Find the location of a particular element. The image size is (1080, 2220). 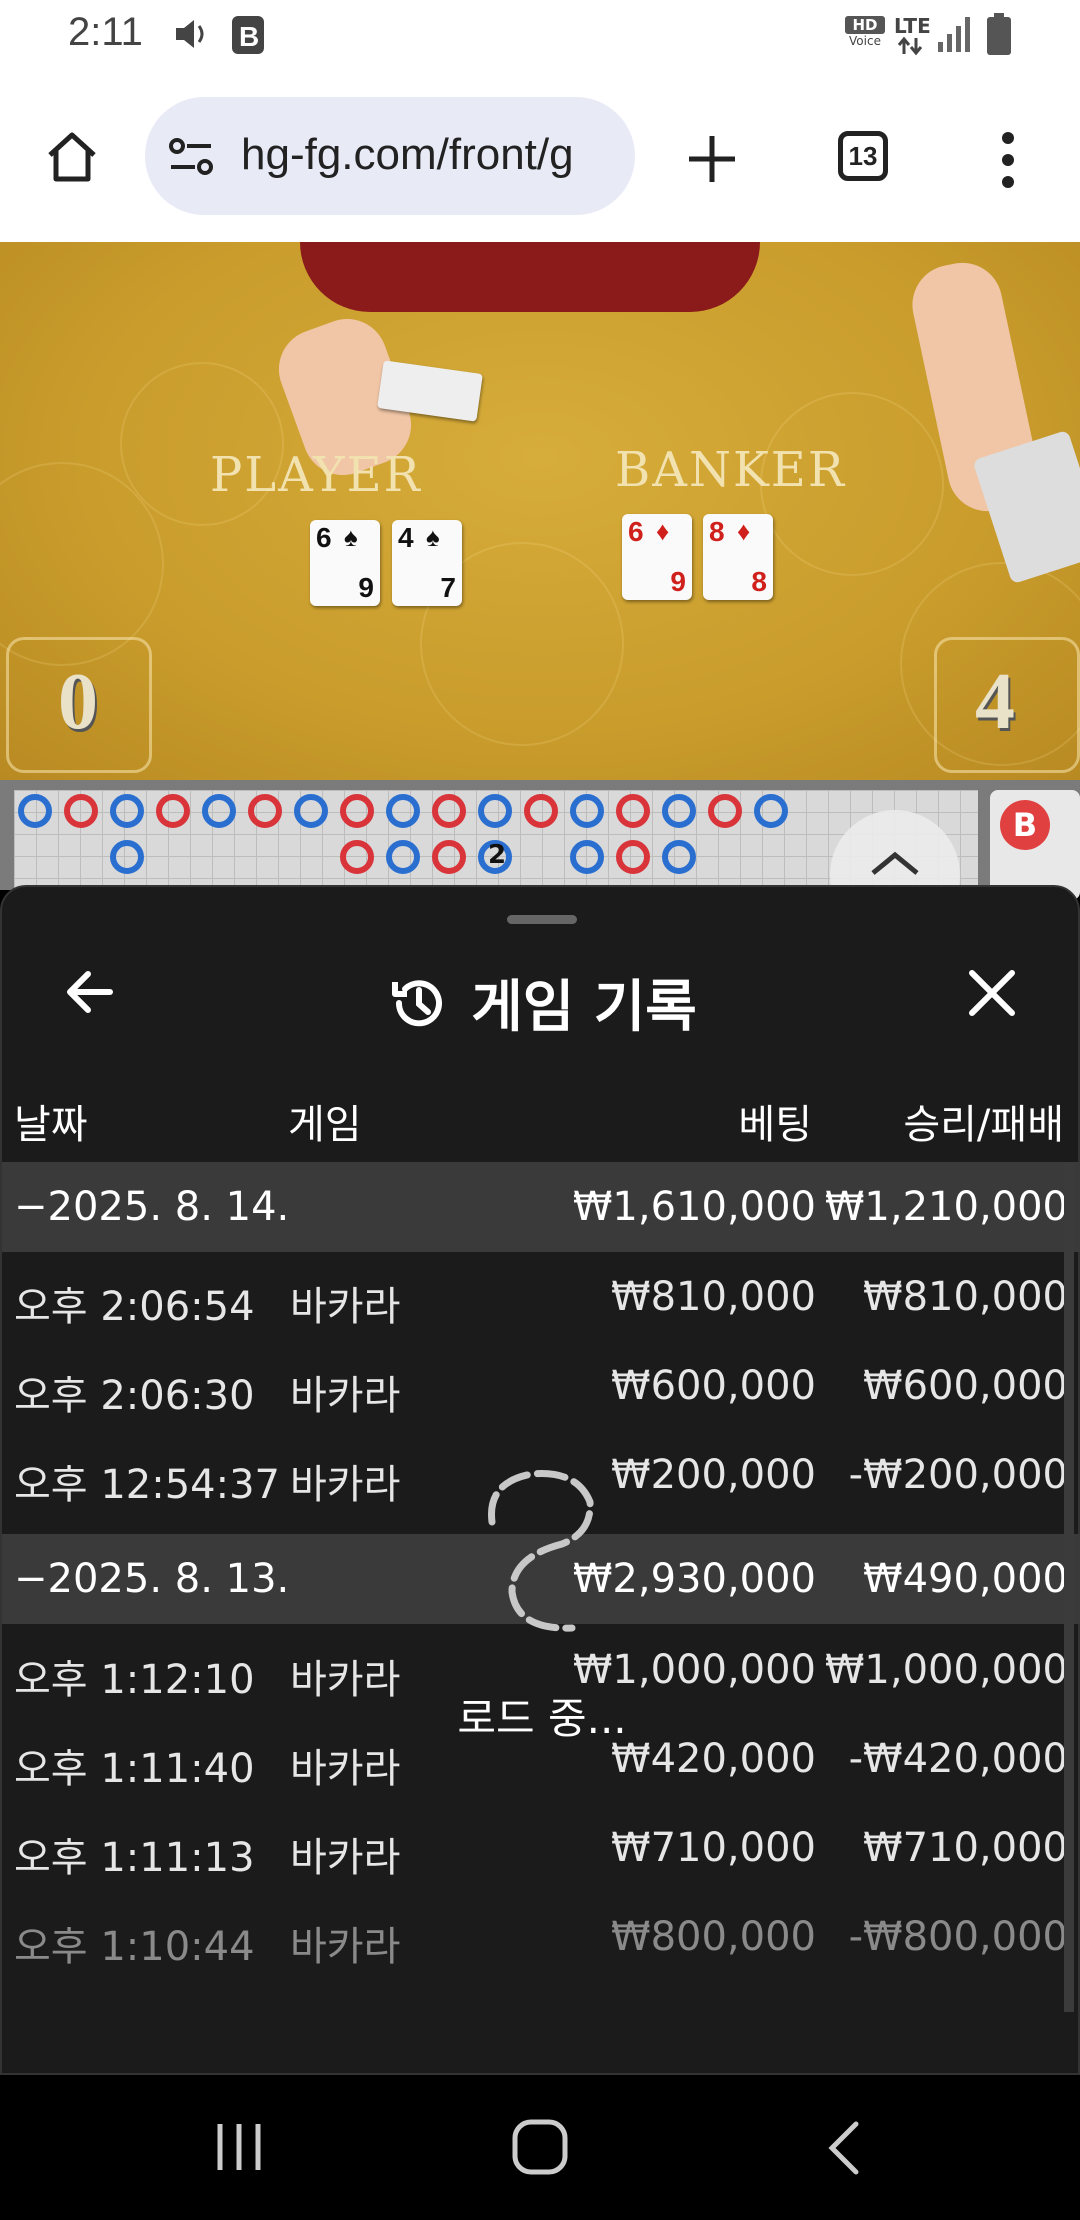

tab-switcher-button: 13 is located at coordinates (863, 156).